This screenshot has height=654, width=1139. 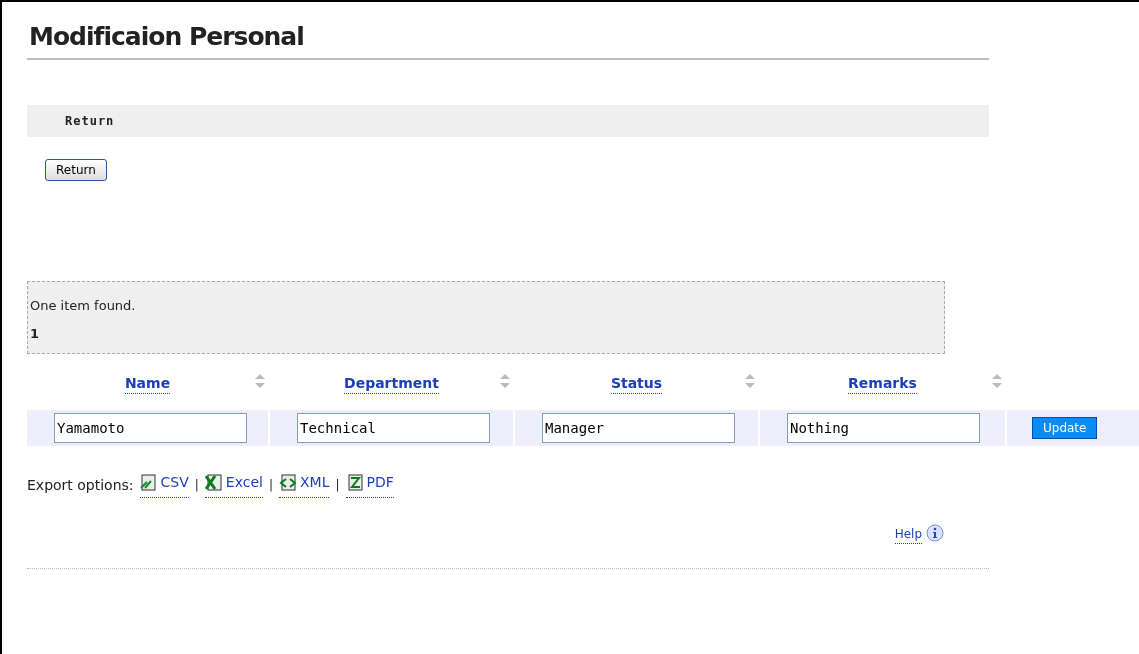 What do you see at coordinates (391, 384) in the screenshot?
I see `column-header-link: Department` at bounding box center [391, 384].